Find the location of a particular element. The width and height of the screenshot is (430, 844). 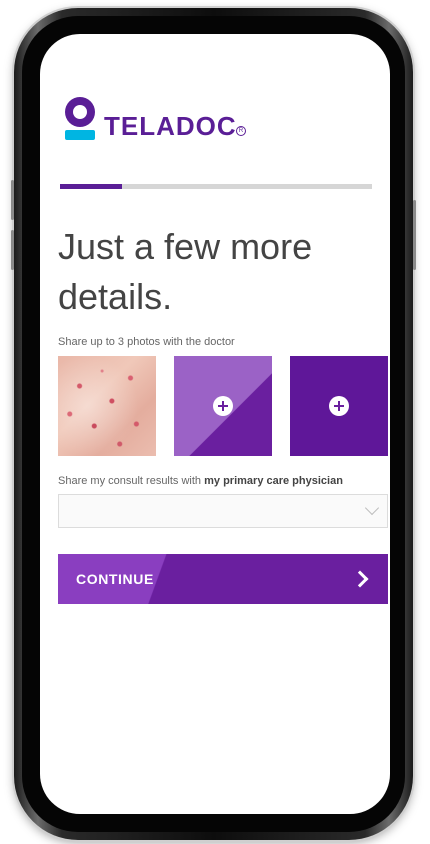

page-title: Just a few more details. is located at coordinates (185, 271).